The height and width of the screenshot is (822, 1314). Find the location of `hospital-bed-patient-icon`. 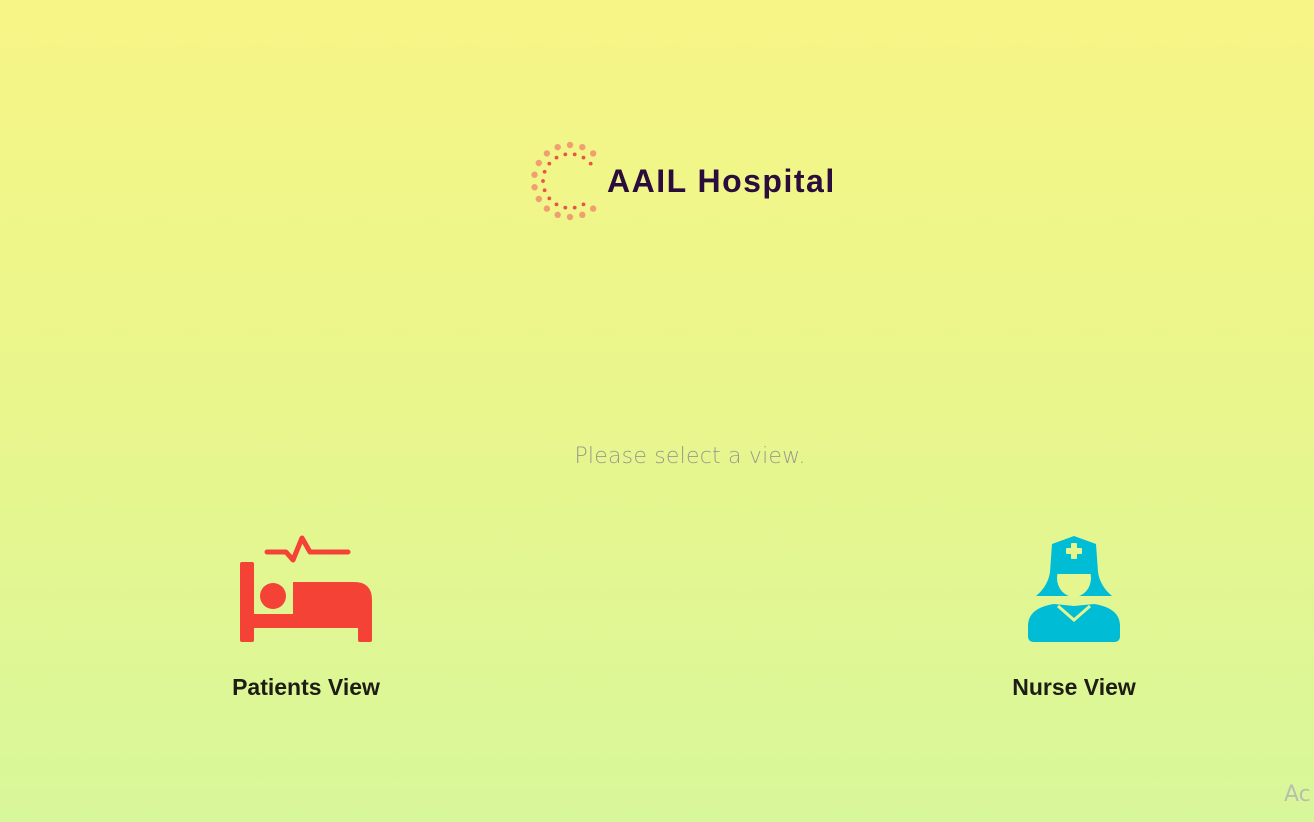

hospital-bed-patient-icon is located at coordinates (306, 588).